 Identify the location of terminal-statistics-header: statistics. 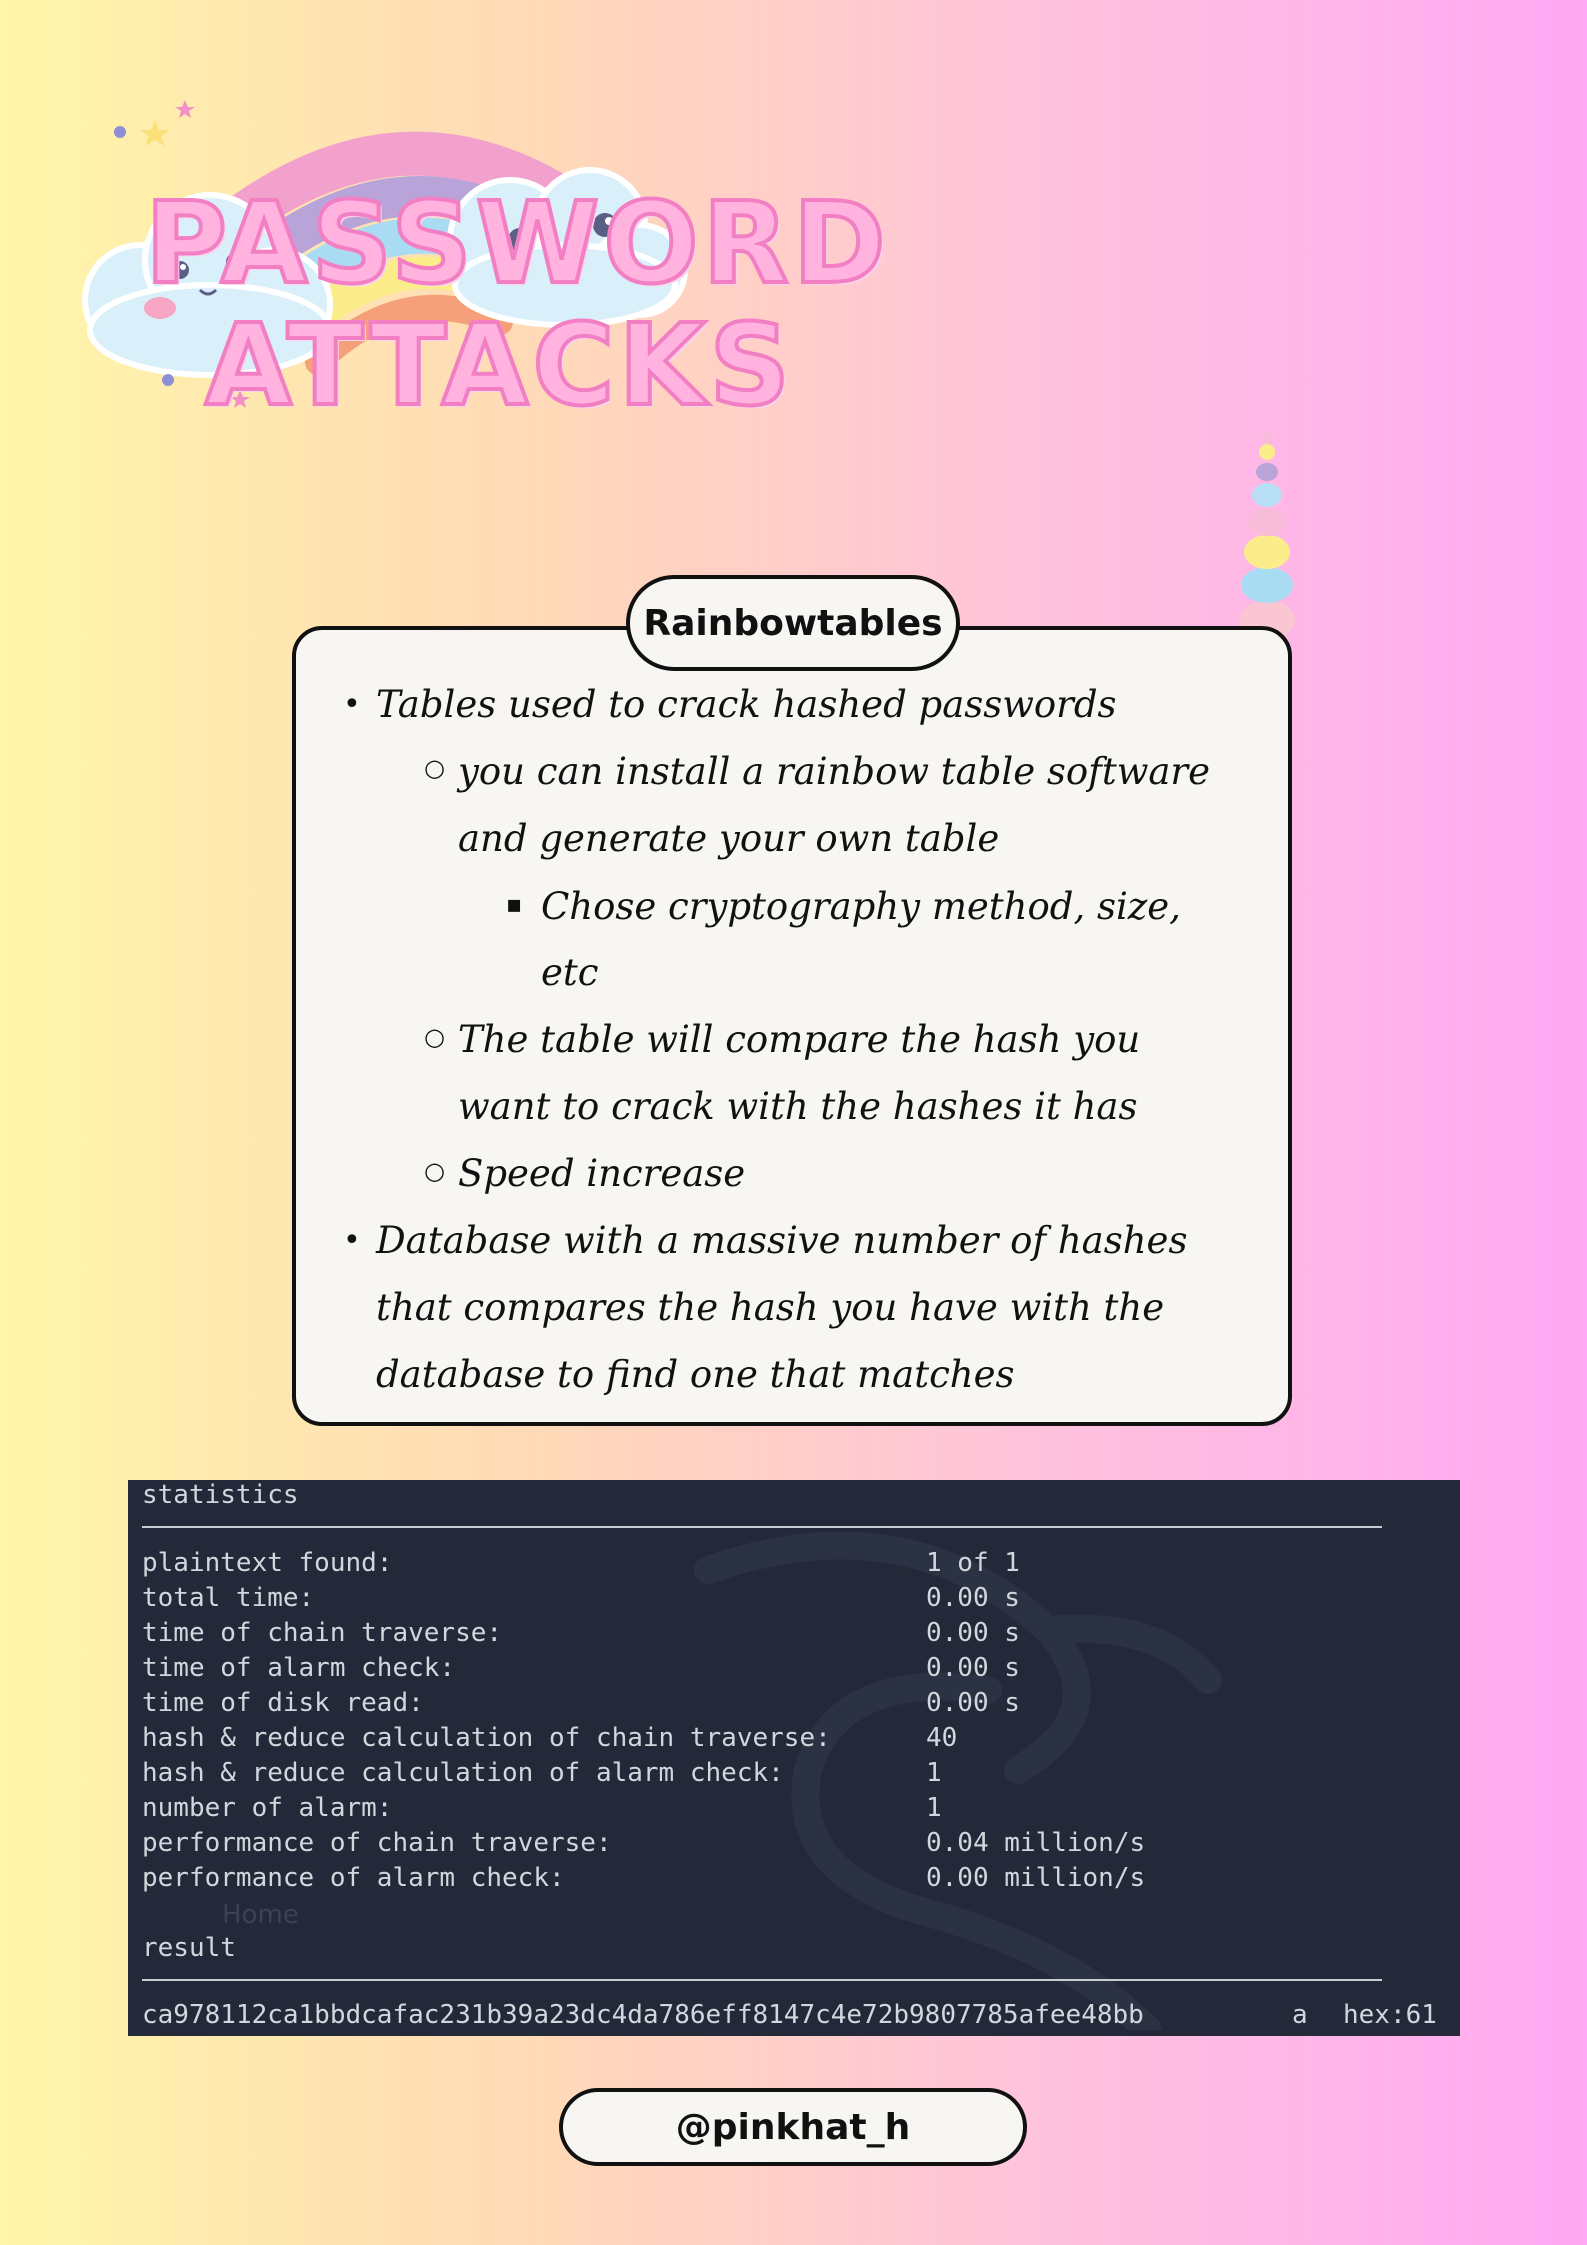
(220, 1495).